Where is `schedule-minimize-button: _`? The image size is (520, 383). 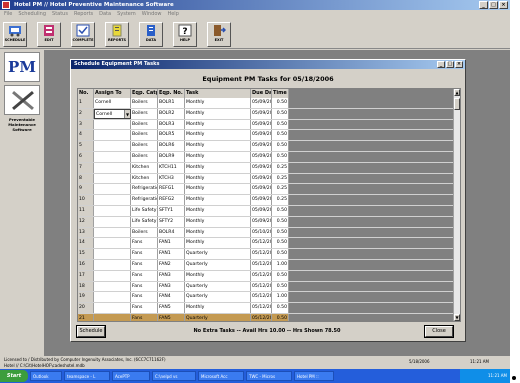 schedule-minimize-button: _ is located at coordinates (441, 64).